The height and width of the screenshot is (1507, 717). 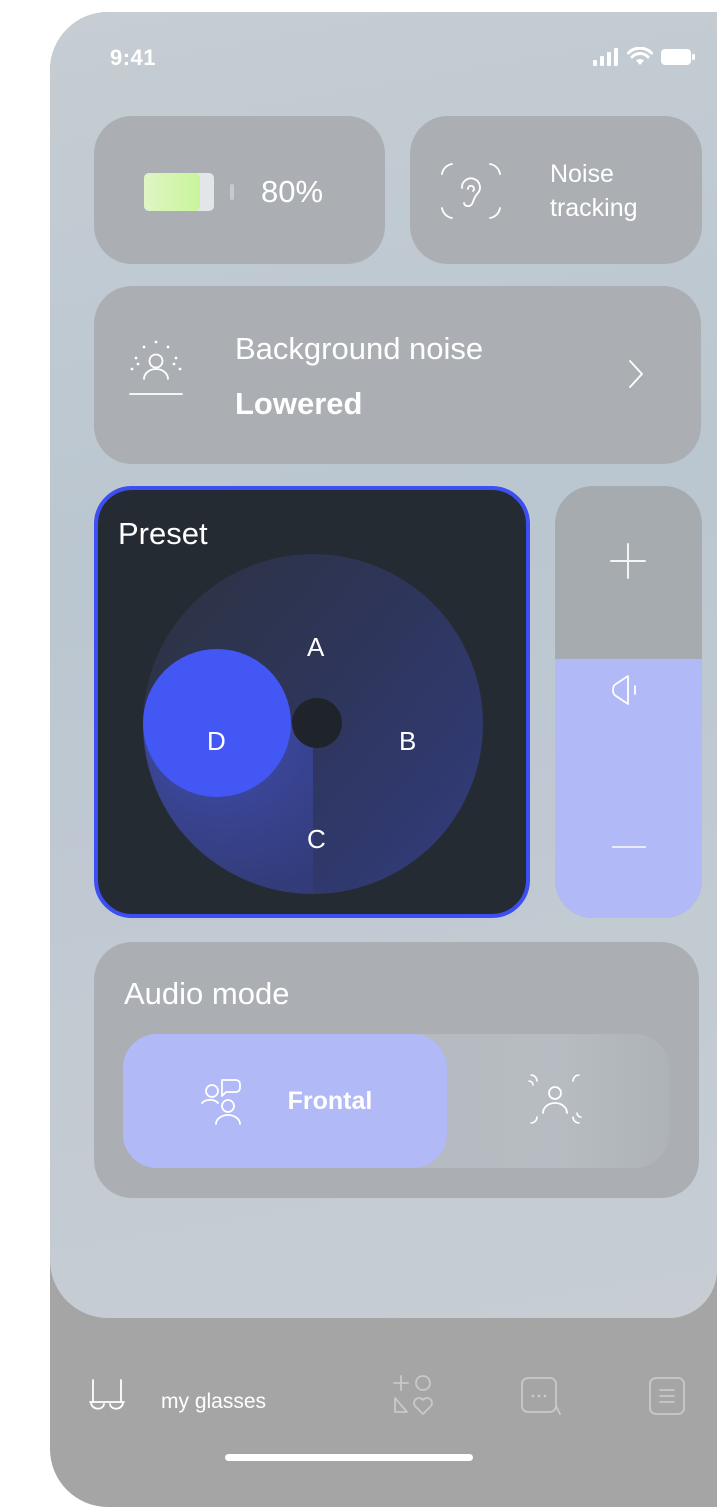 I want to click on wifi-icon, so click(x=640, y=56).